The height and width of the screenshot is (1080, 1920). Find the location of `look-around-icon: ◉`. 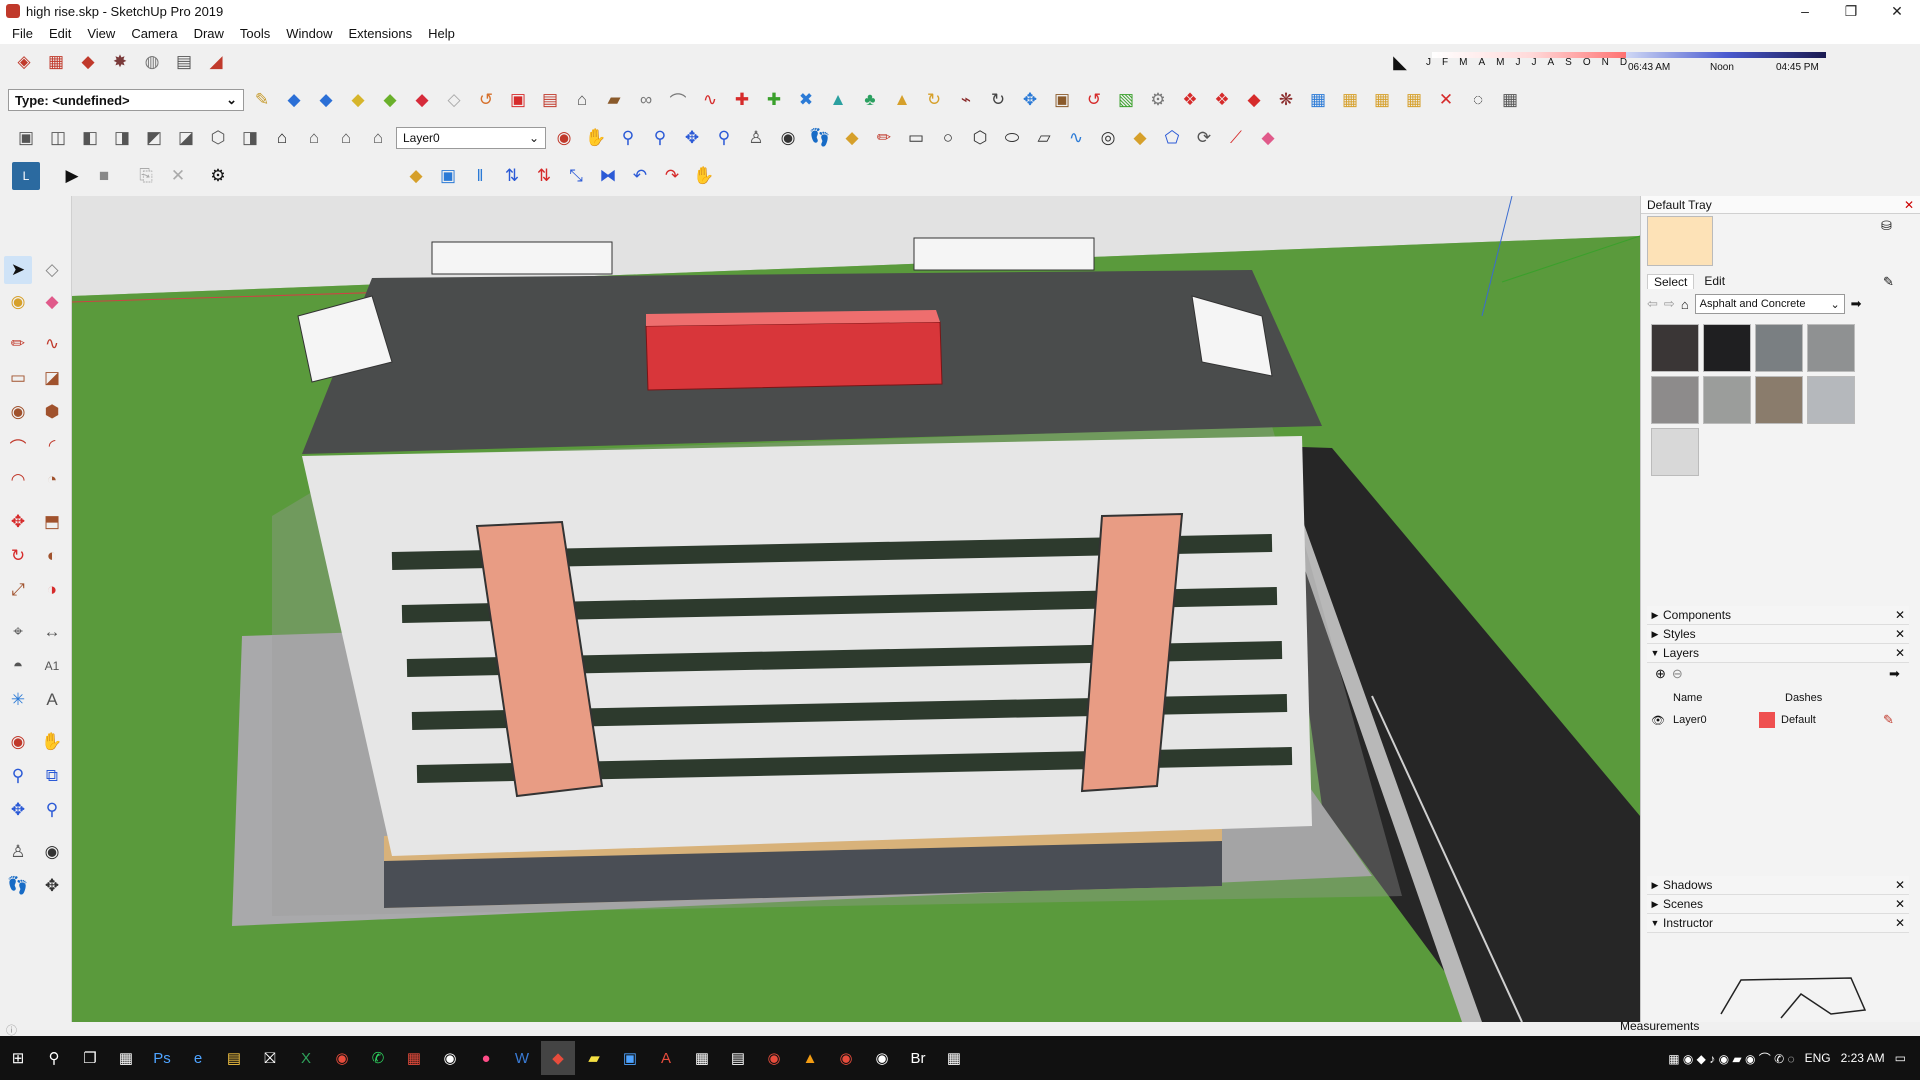

look-around-icon: ◉ is located at coordinates (788, 138).